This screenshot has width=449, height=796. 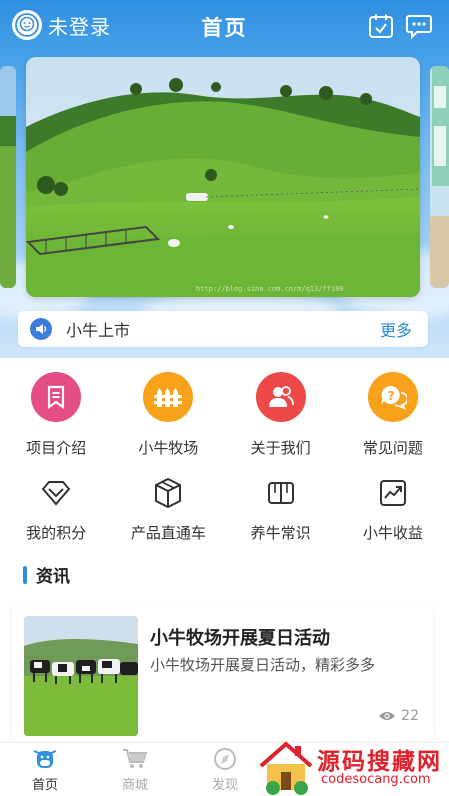 I want to click on login-entry: 未登录, so click(x=61, y=25).